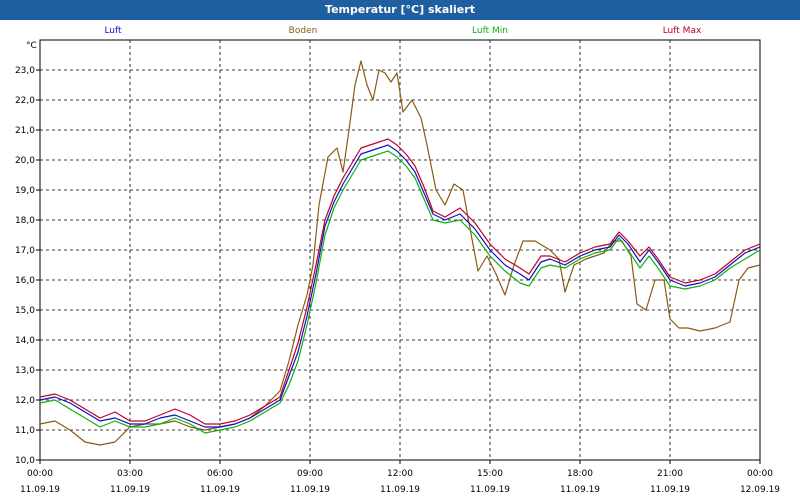  What do you see at coordinates (670, 474) in the screenshot?
I see `x-tick-time: 21:00` at bounding box center [670, 474].